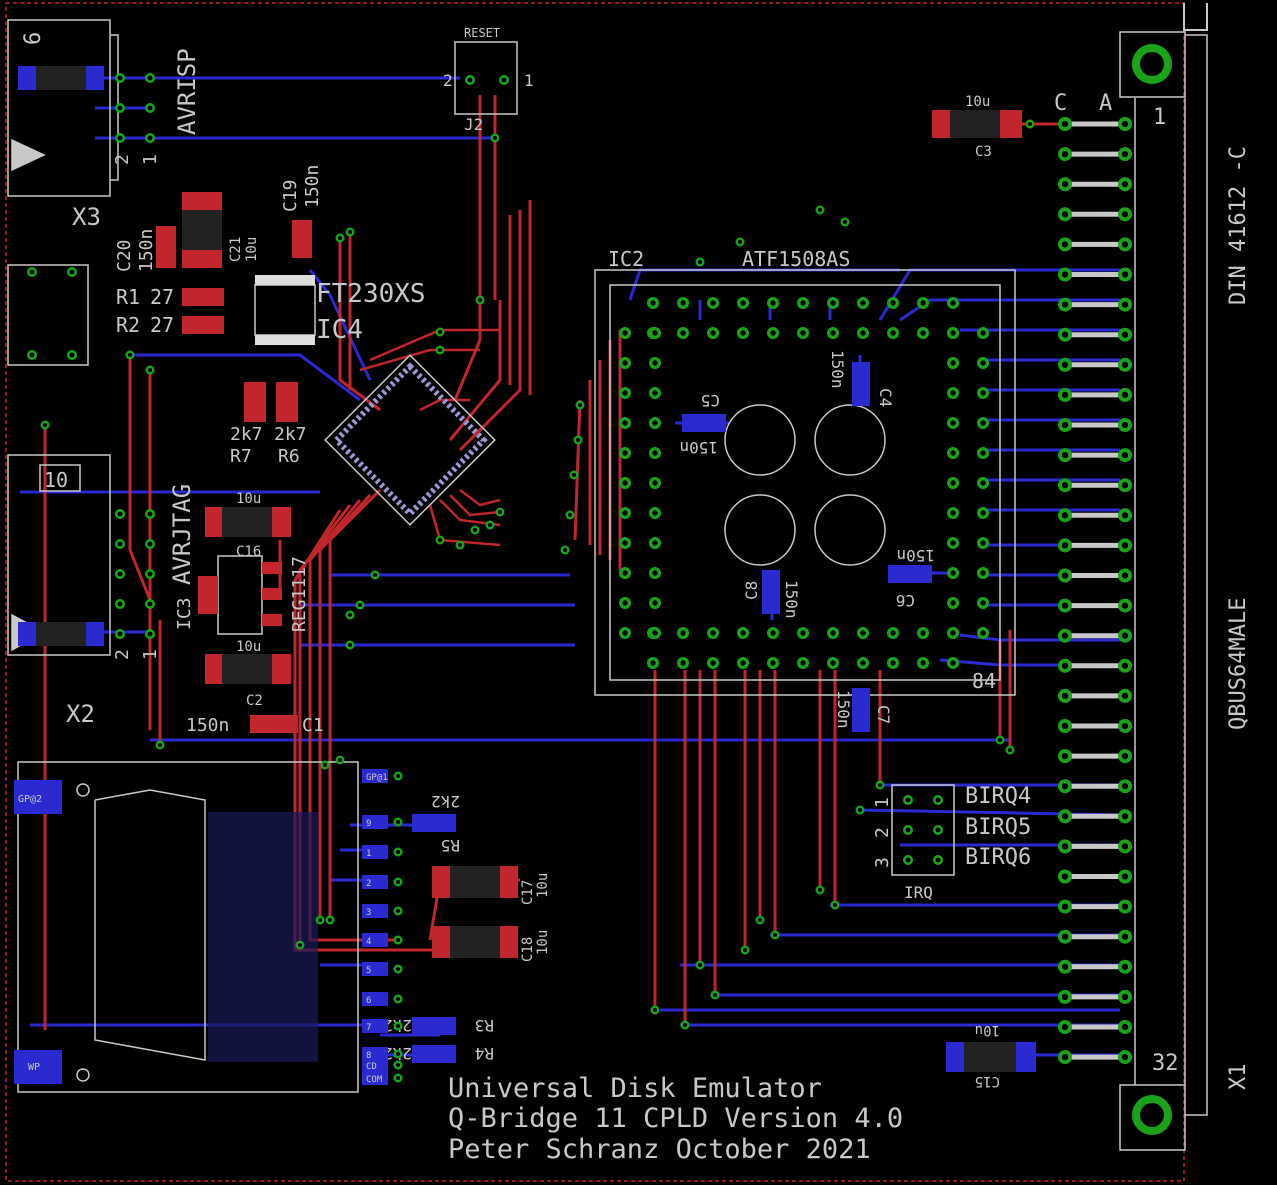  What do you see at coordinates (299, 594) in the screenshot?
I see `ic3-part: REG1117` at bounding box center [299, 594].